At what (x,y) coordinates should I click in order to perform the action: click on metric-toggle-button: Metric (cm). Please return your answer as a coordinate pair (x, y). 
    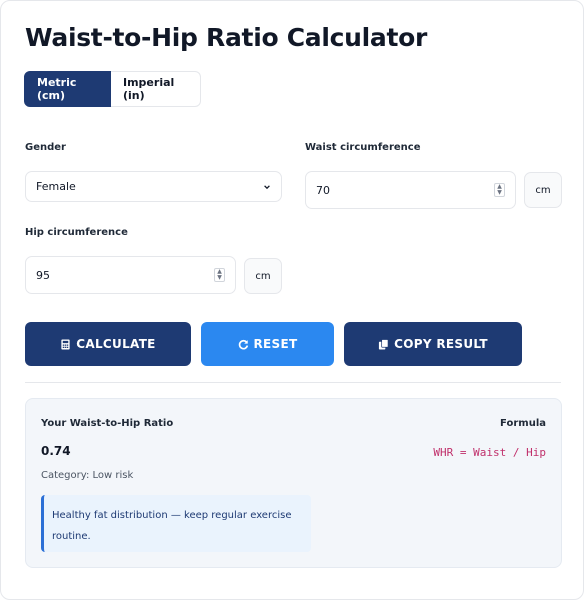
    Looking at the image, I should click on (67, 89).